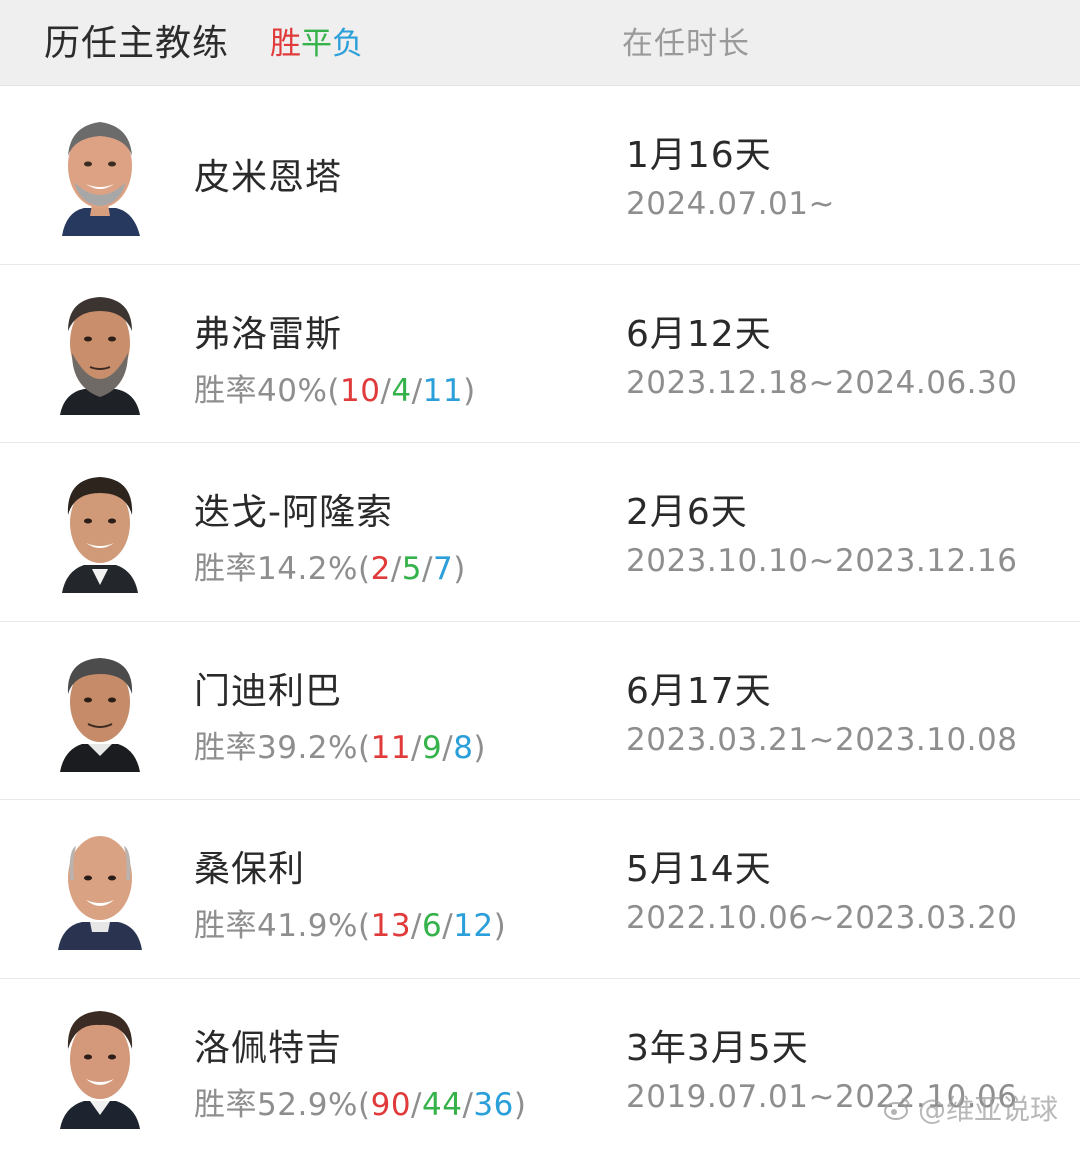  Describe the element at coordinates (432, 926) in the screenshot. I see `draws-count: 6` at that location.